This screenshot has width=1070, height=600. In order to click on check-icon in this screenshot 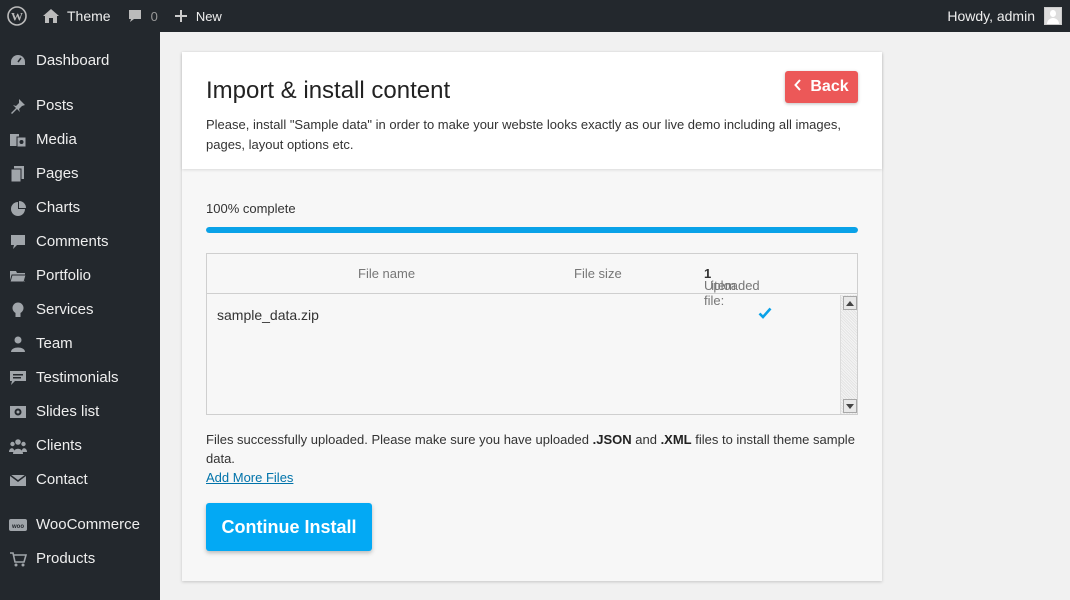, I will do `click(765, 315)`.